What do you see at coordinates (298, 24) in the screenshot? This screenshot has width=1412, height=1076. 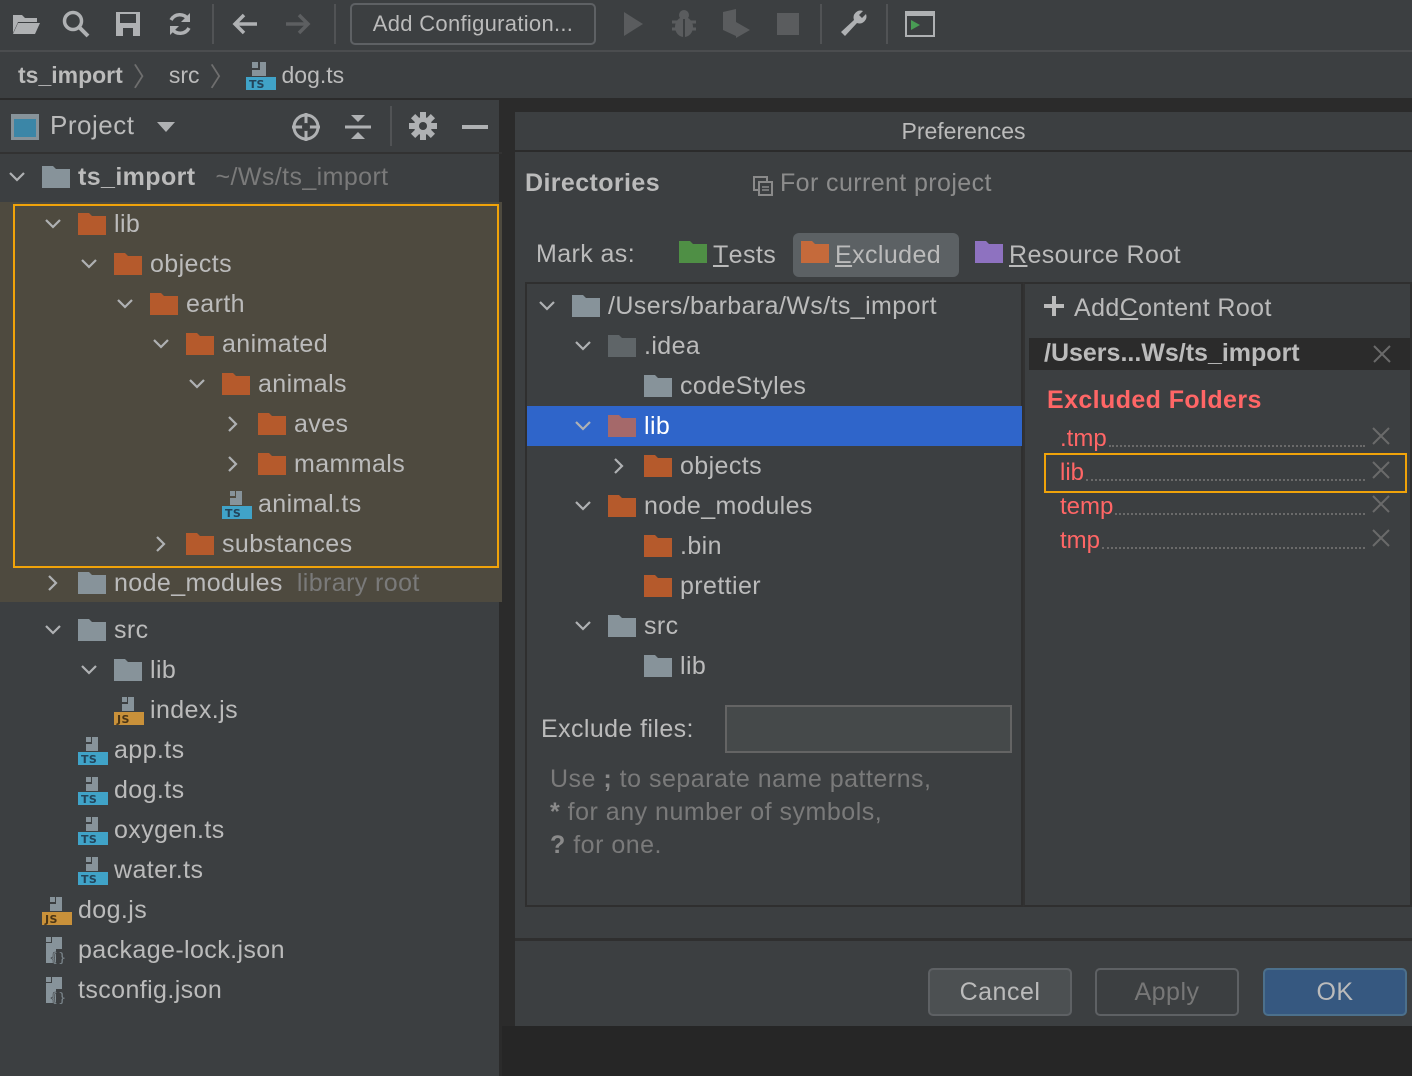 I see `forward-arrow-icon` at bounding box center [298, 24].